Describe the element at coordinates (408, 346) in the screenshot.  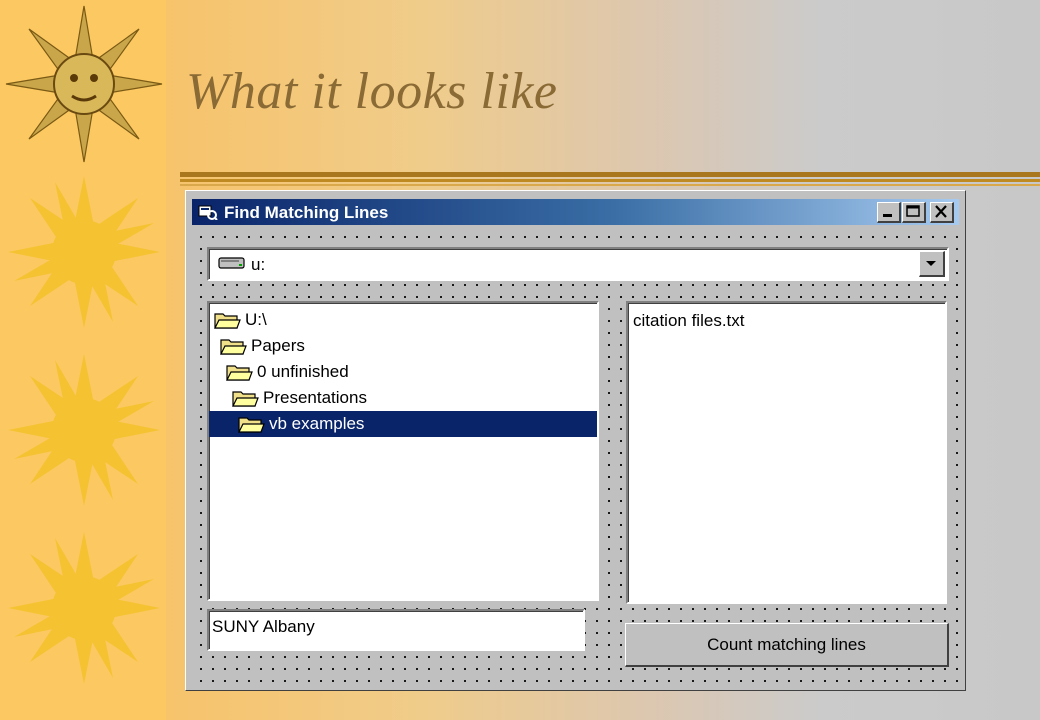
I see `dir-item: Papers` at that location.